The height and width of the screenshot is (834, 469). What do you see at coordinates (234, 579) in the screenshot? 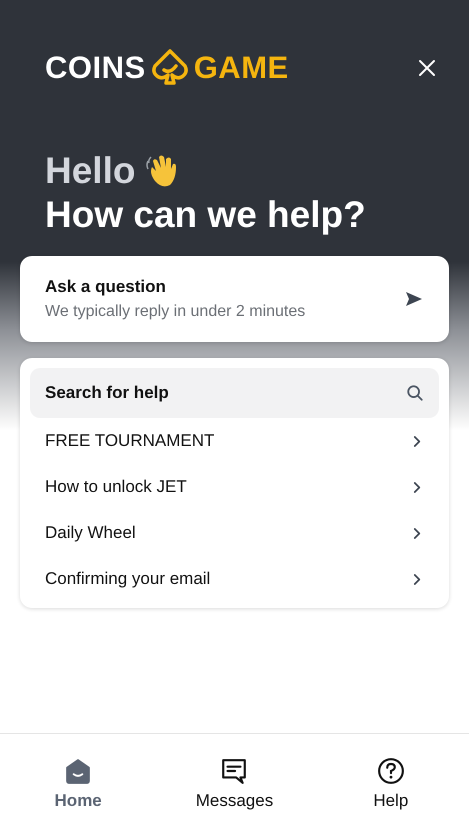
I see `article-link: Confirming your email` at bounding box center [234, 579].